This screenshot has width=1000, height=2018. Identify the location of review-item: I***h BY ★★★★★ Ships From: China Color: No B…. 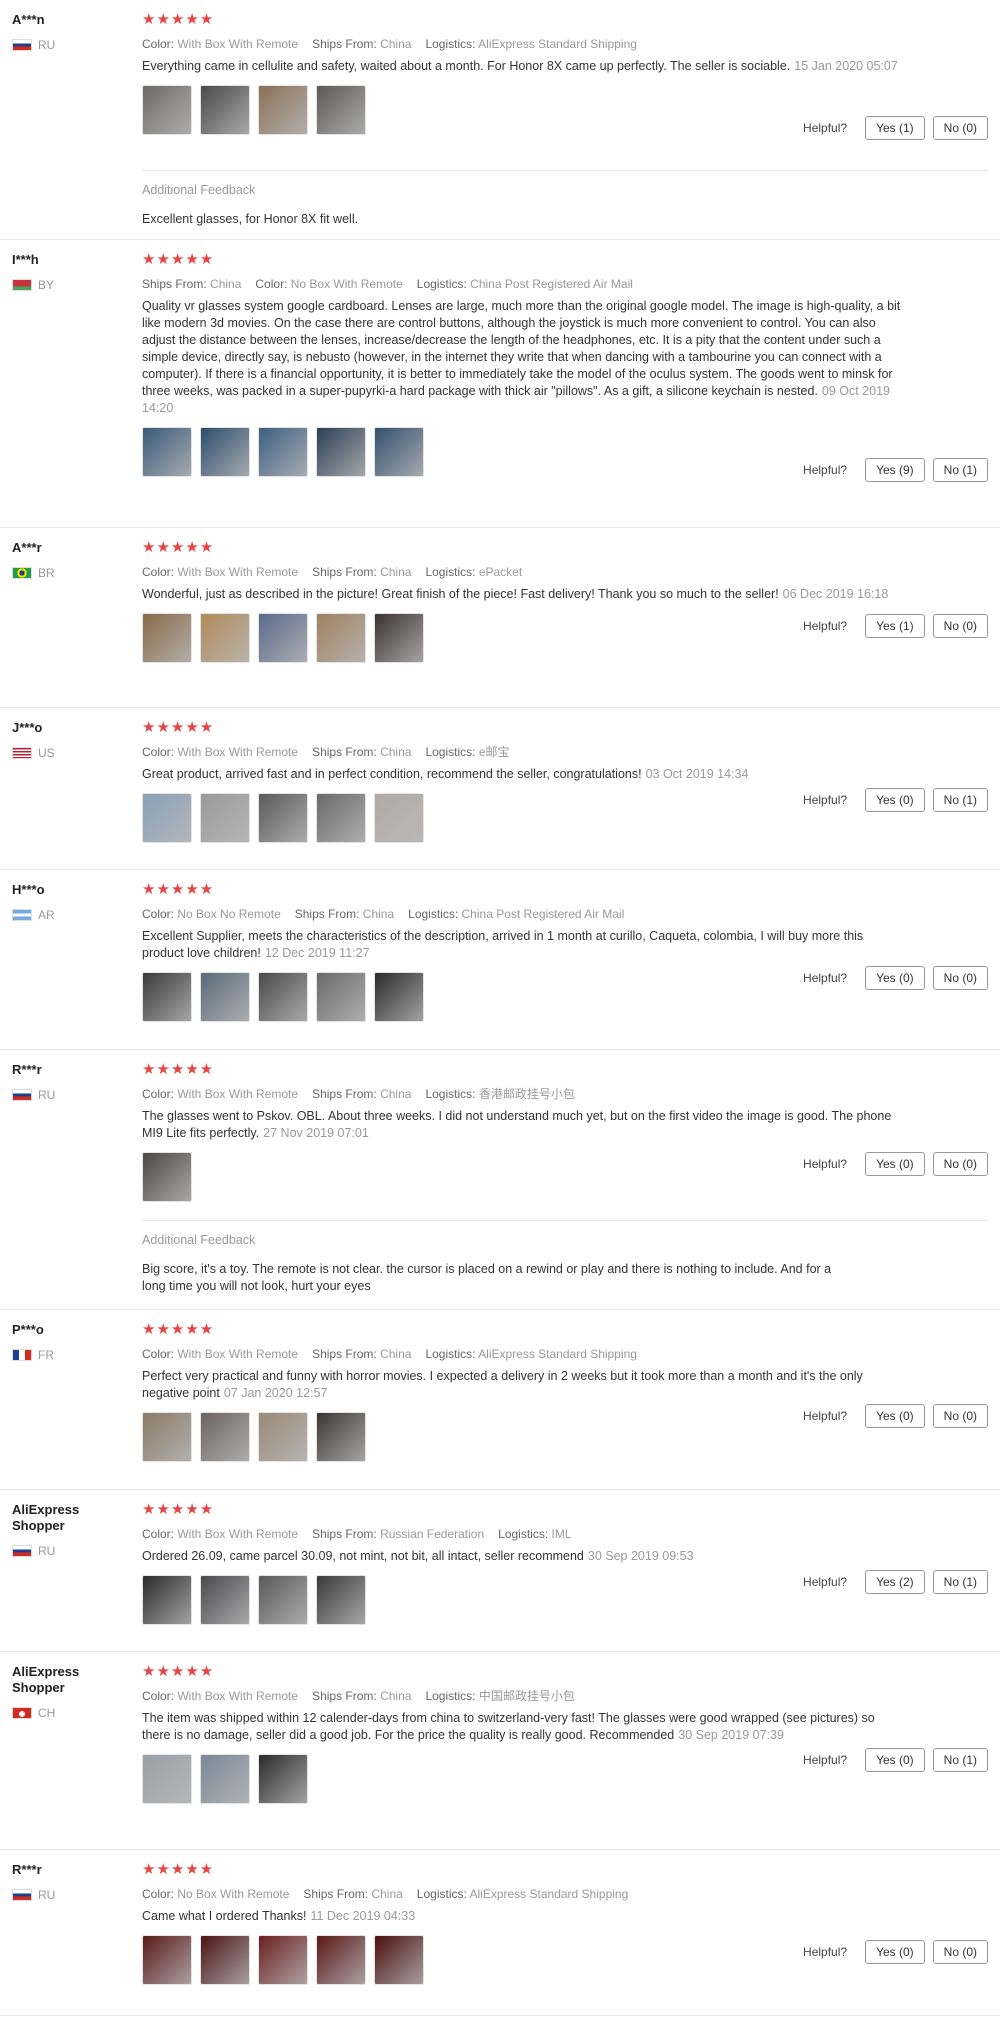
(500, 384).